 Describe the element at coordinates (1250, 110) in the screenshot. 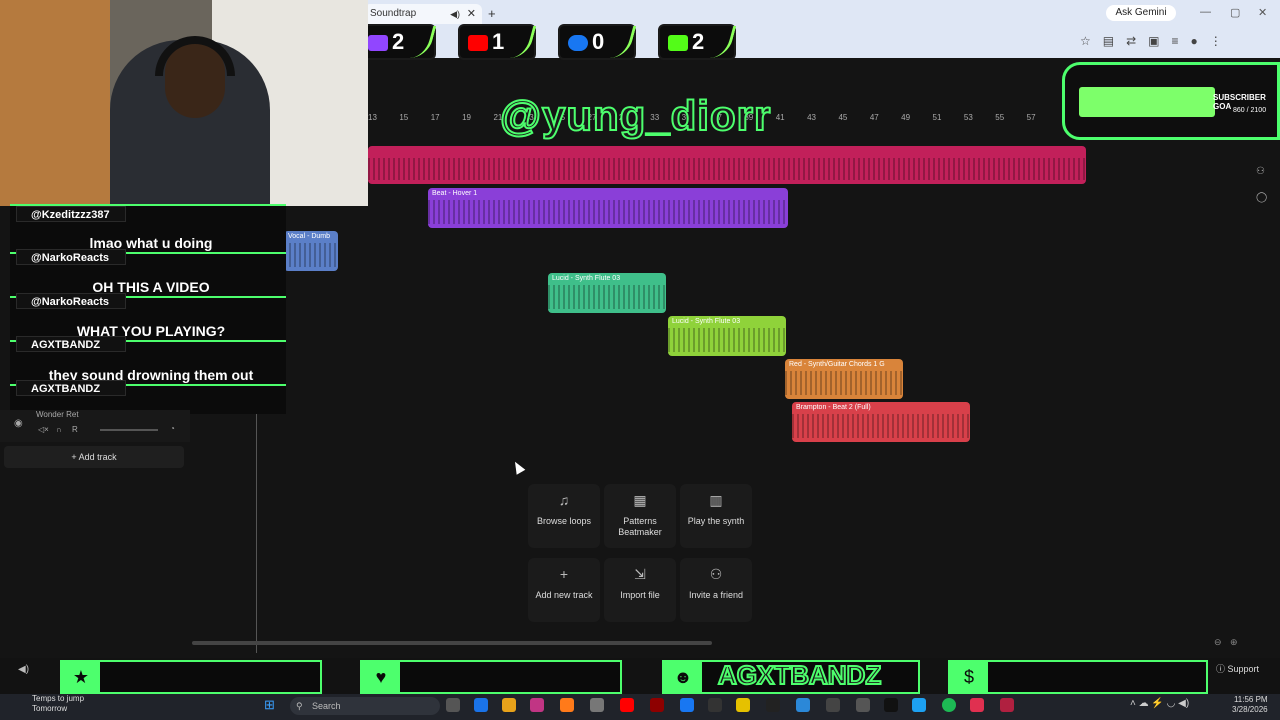

I see `subscriber-goal-count: 860 / 2100` at that location.